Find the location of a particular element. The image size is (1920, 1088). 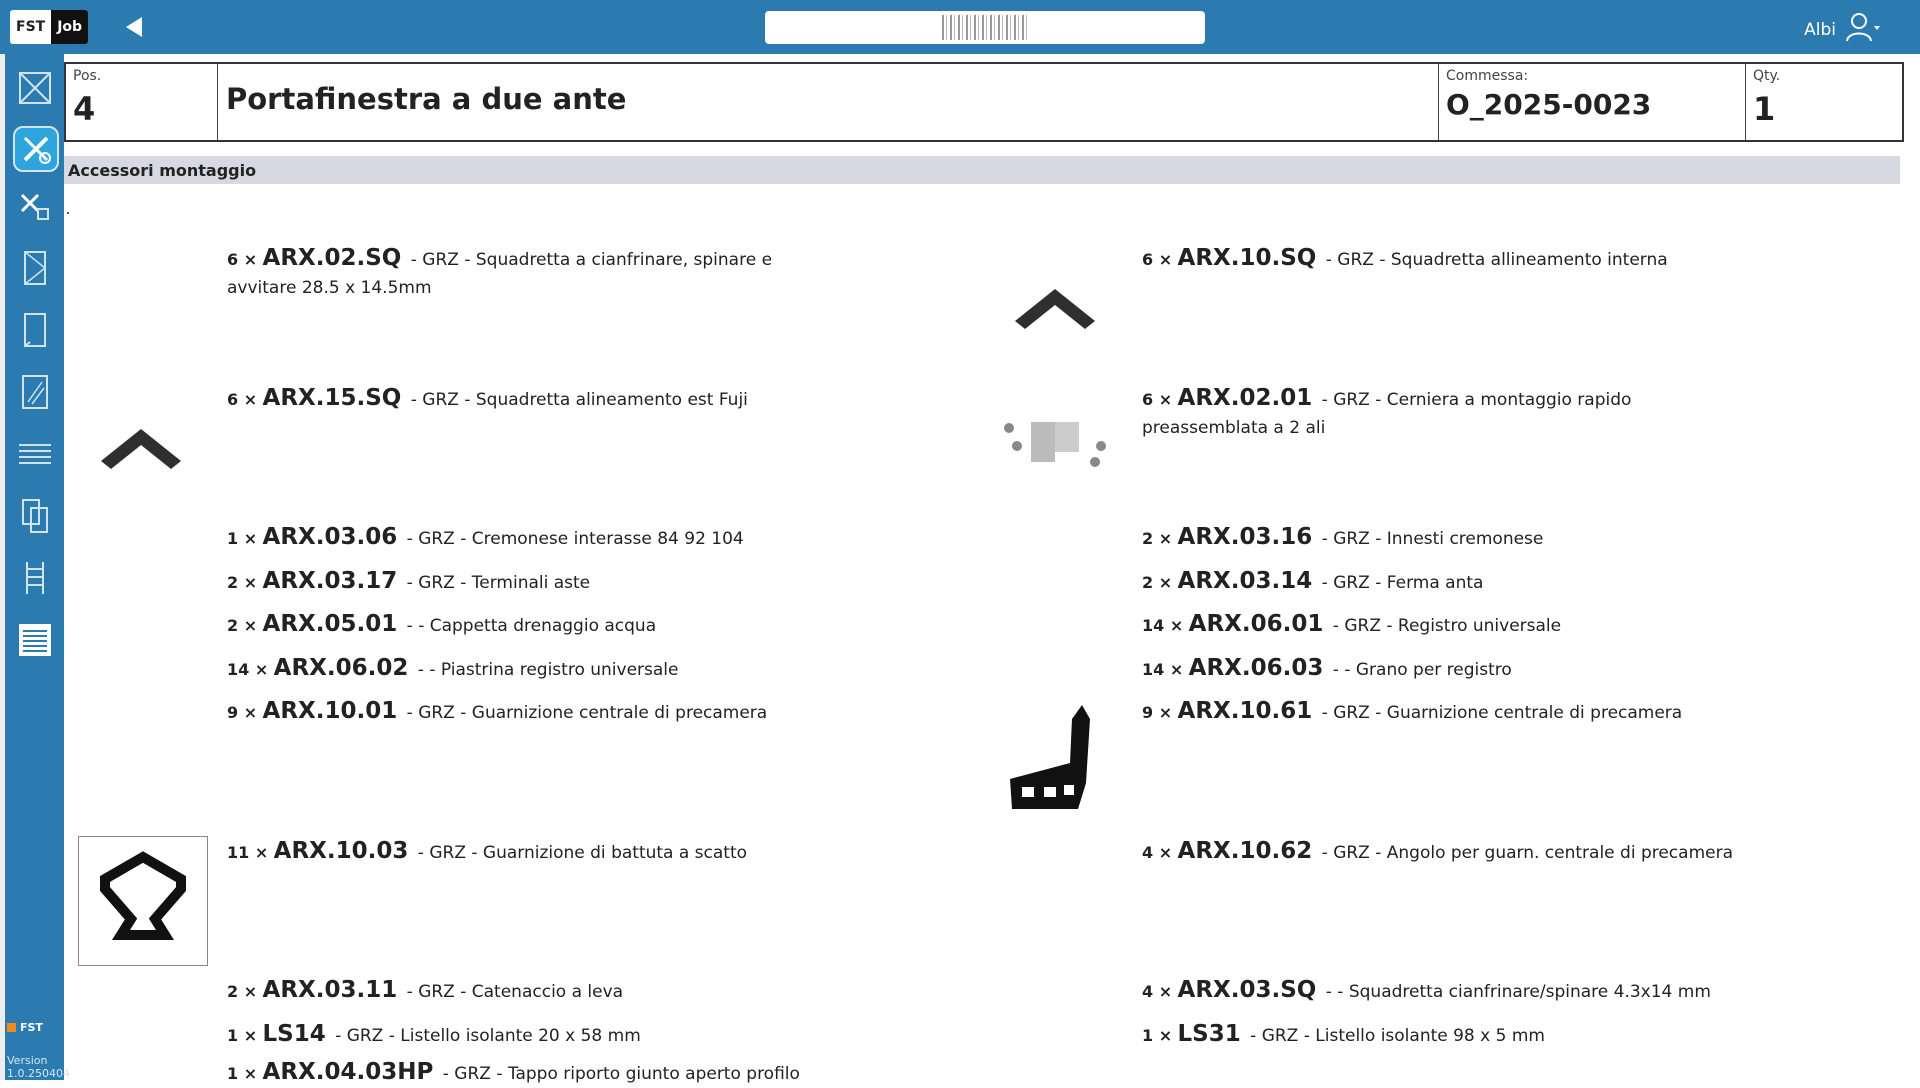

list-item: 2 × ARX.03.14 - GRZ - Ferma anta is located at coordinates (1312, 582).